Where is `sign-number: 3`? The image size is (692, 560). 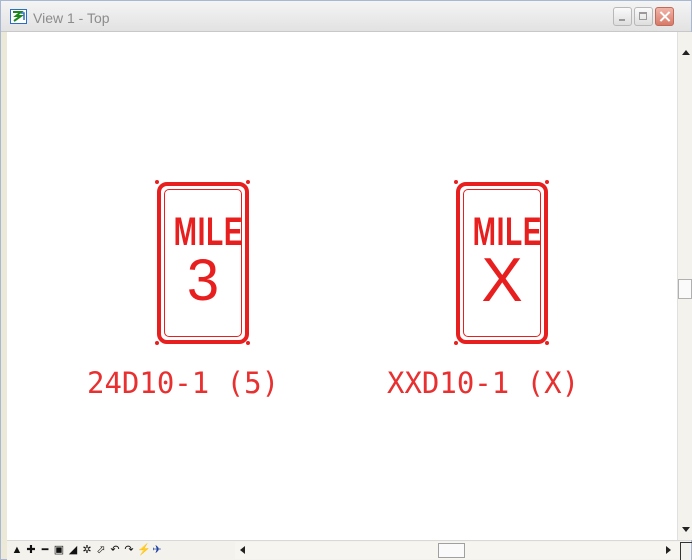
sign-number: 3 is located at coordinates (203, 280).